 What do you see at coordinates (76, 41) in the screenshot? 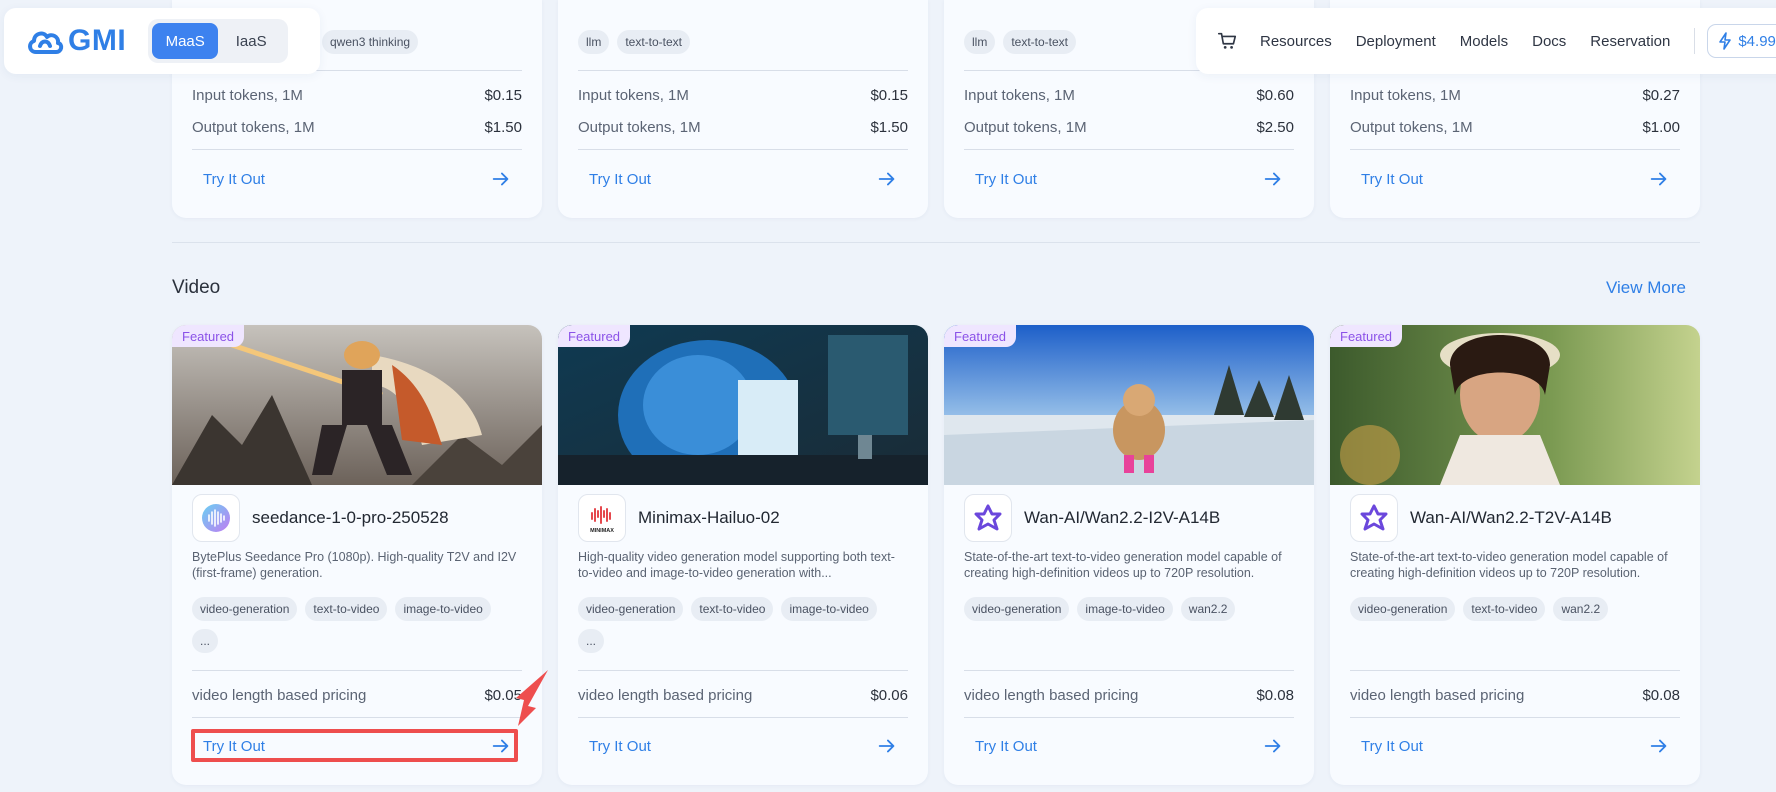
I see `gmi-logo: GMI` at bounding box center [76, 41].